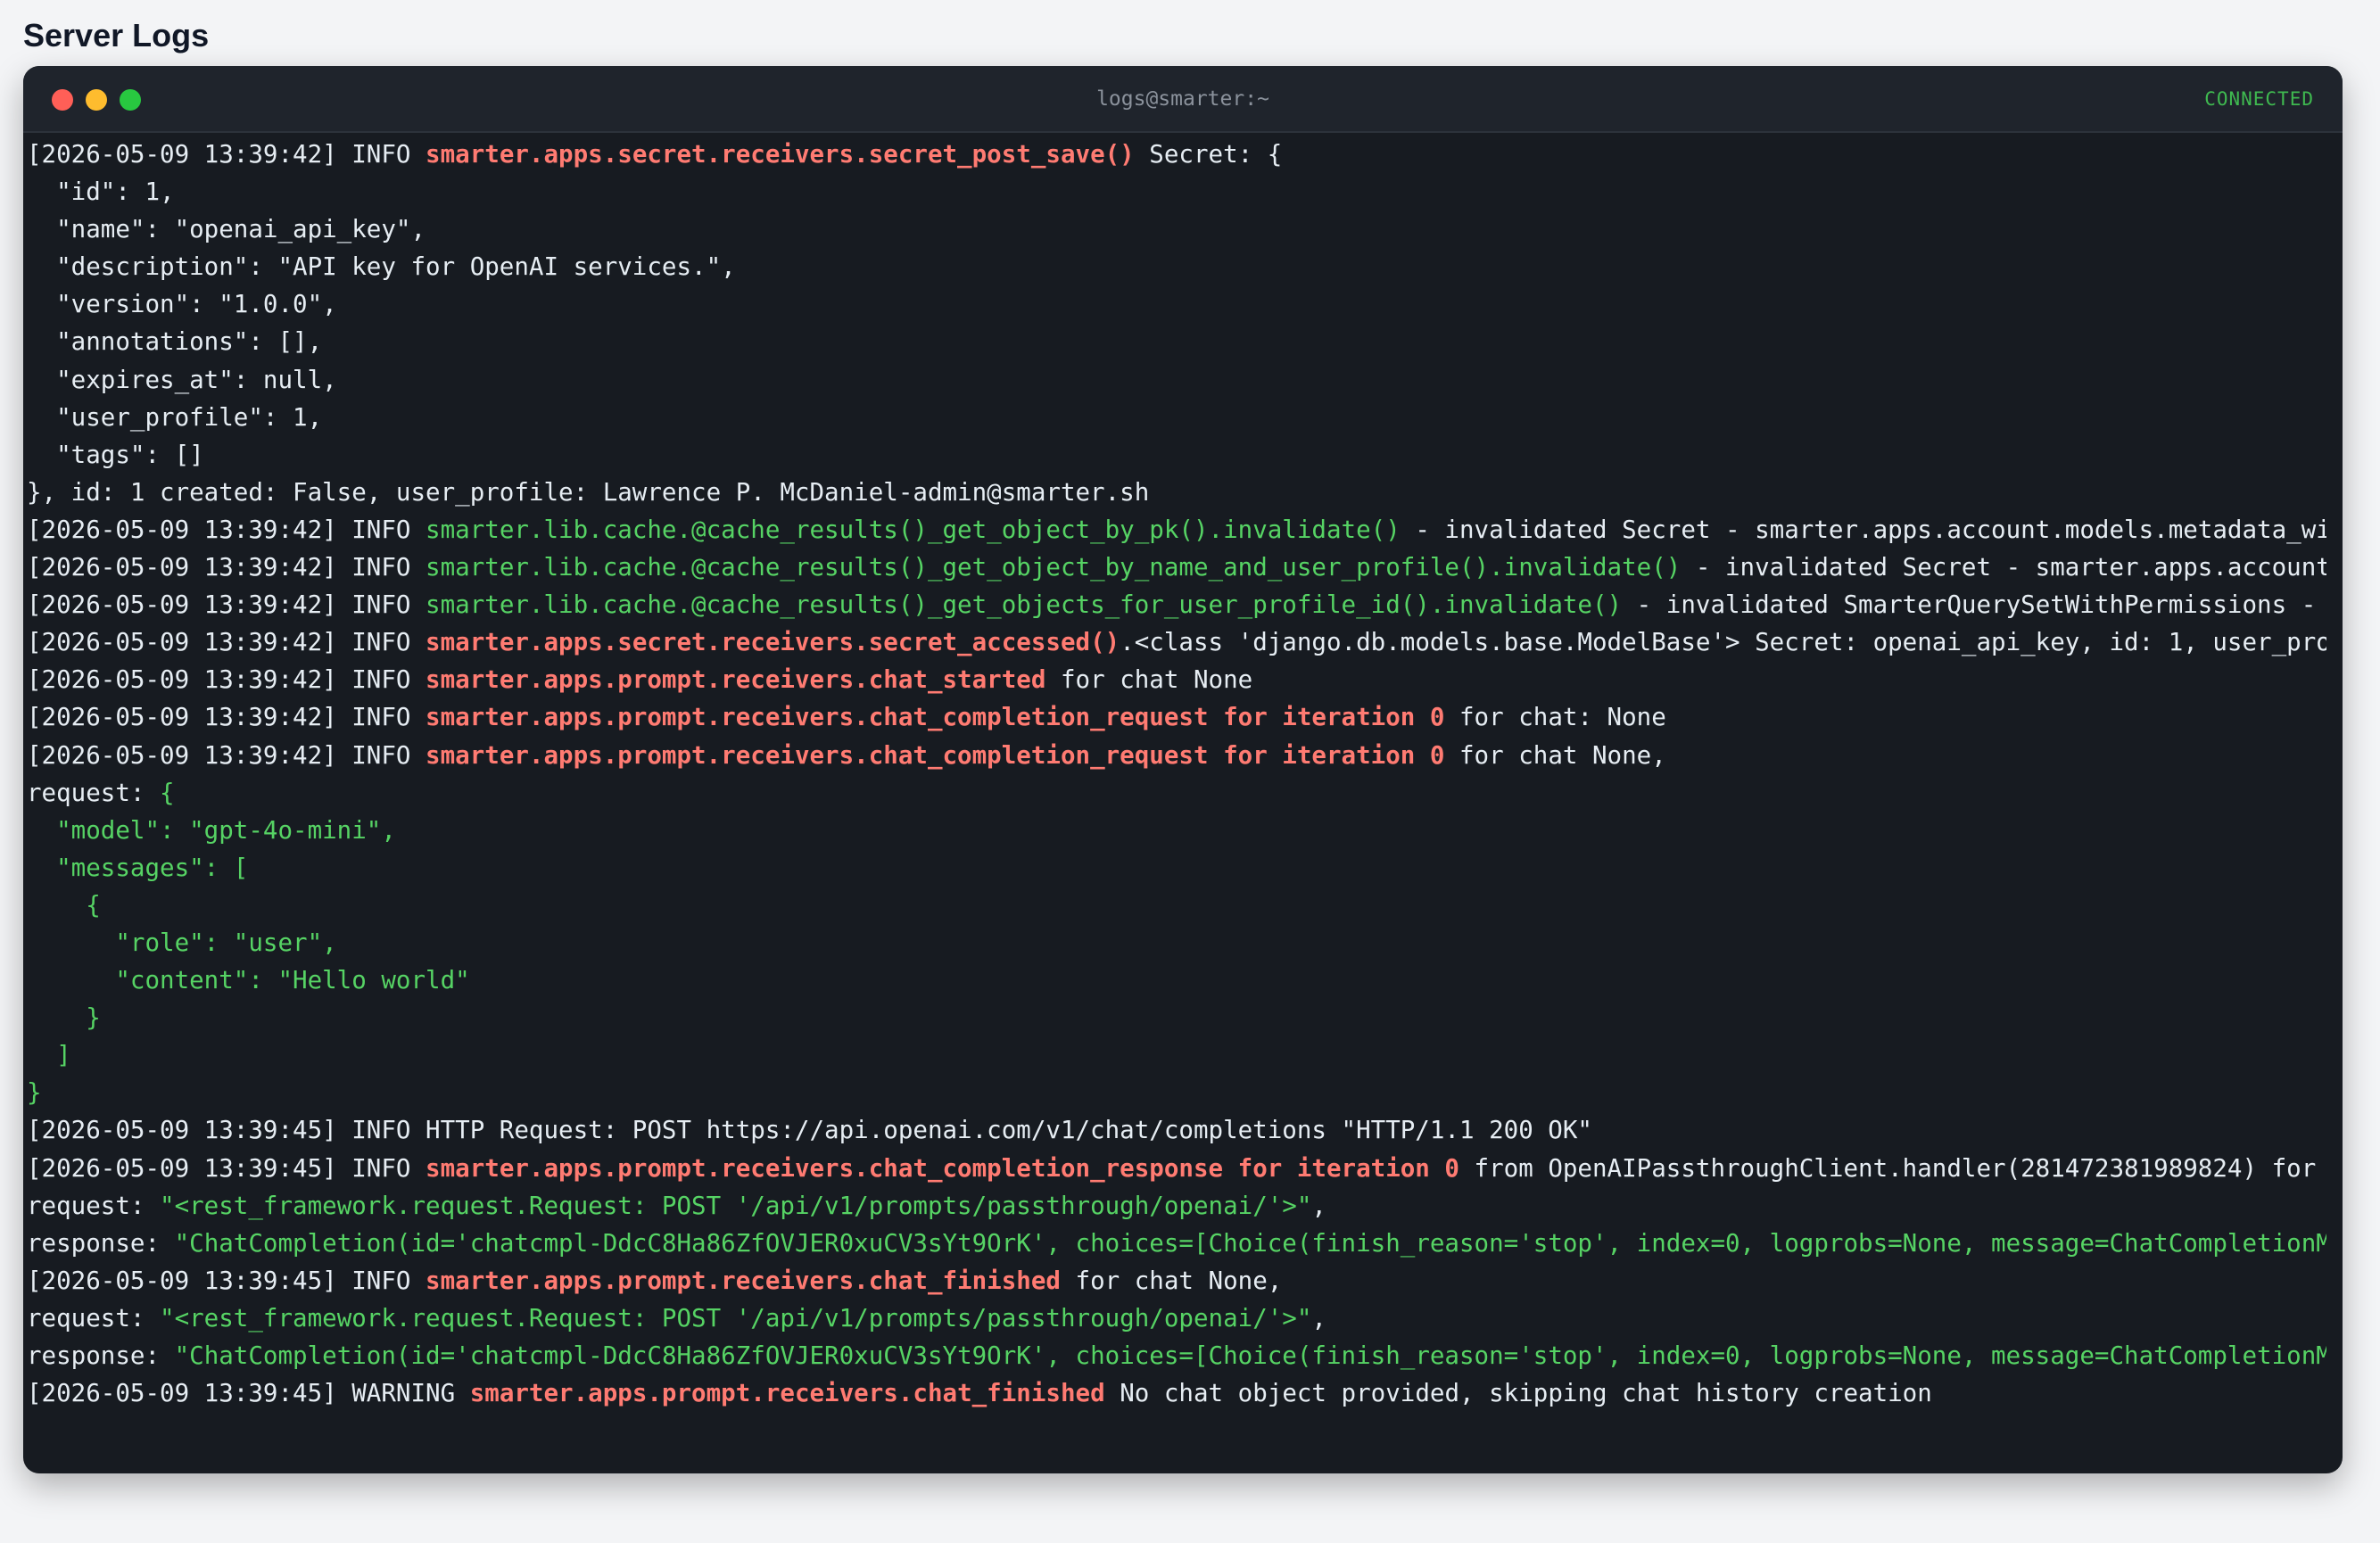  What do you see at coordinates (1176, 980) in the screenshot?
I see `log-line: "content": "Hello world"` at bounding box center [1176, 980].